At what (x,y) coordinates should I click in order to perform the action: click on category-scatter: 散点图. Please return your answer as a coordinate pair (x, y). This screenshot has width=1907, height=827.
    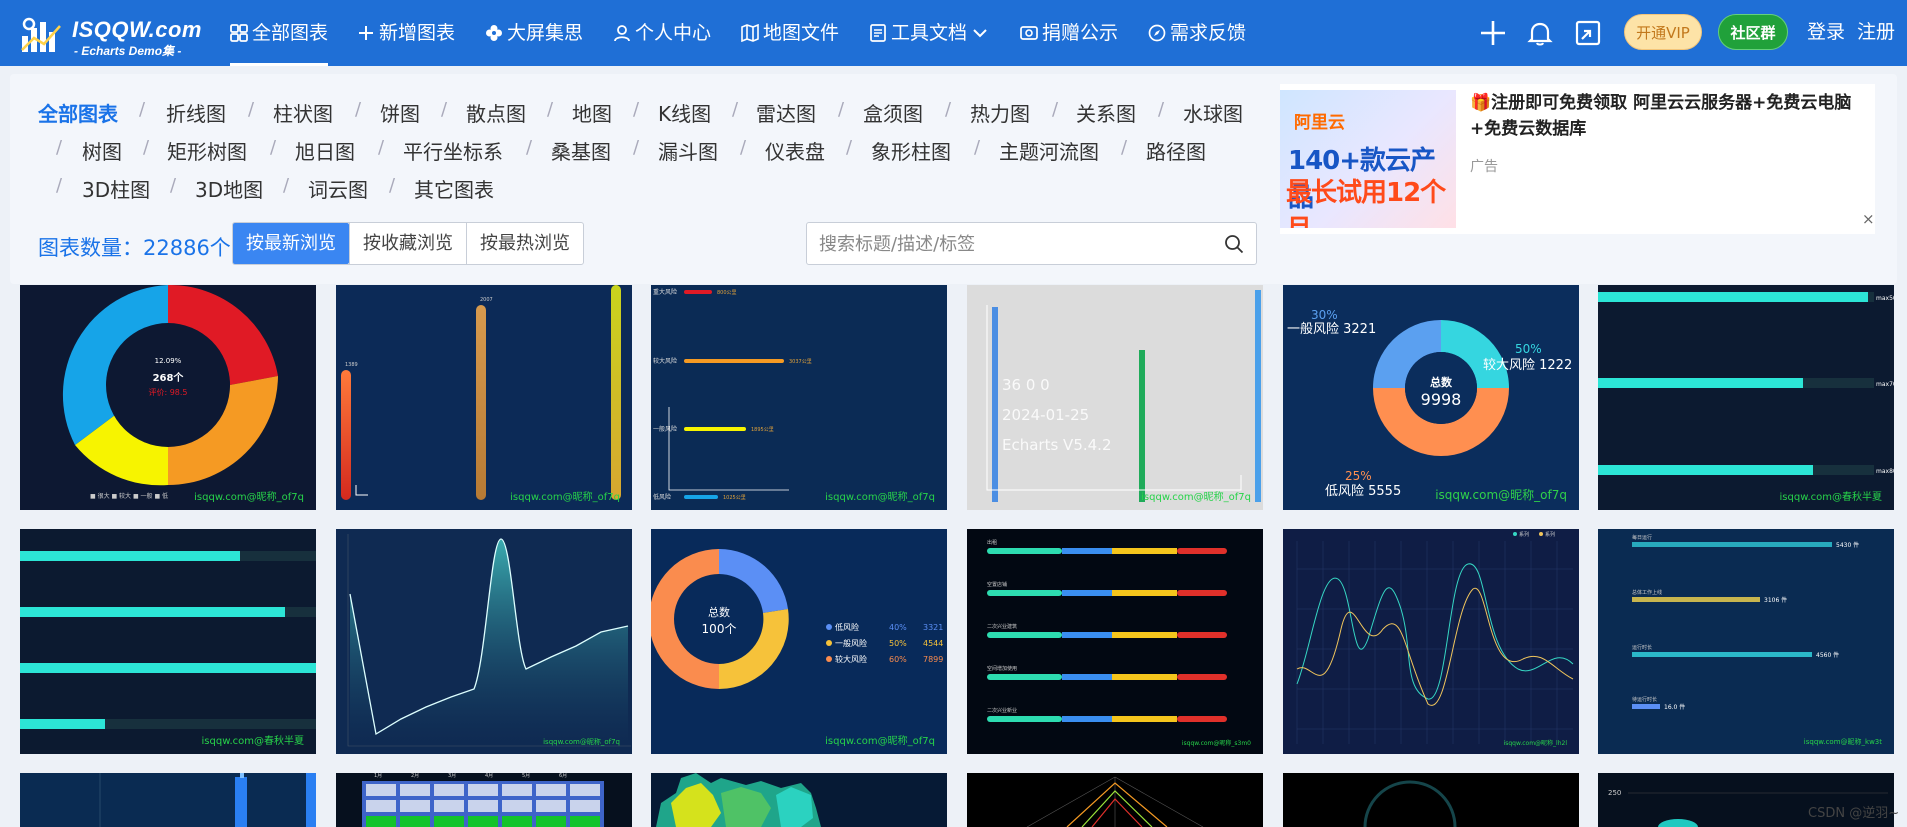
    Looking at the image, I should click on (496, 112).